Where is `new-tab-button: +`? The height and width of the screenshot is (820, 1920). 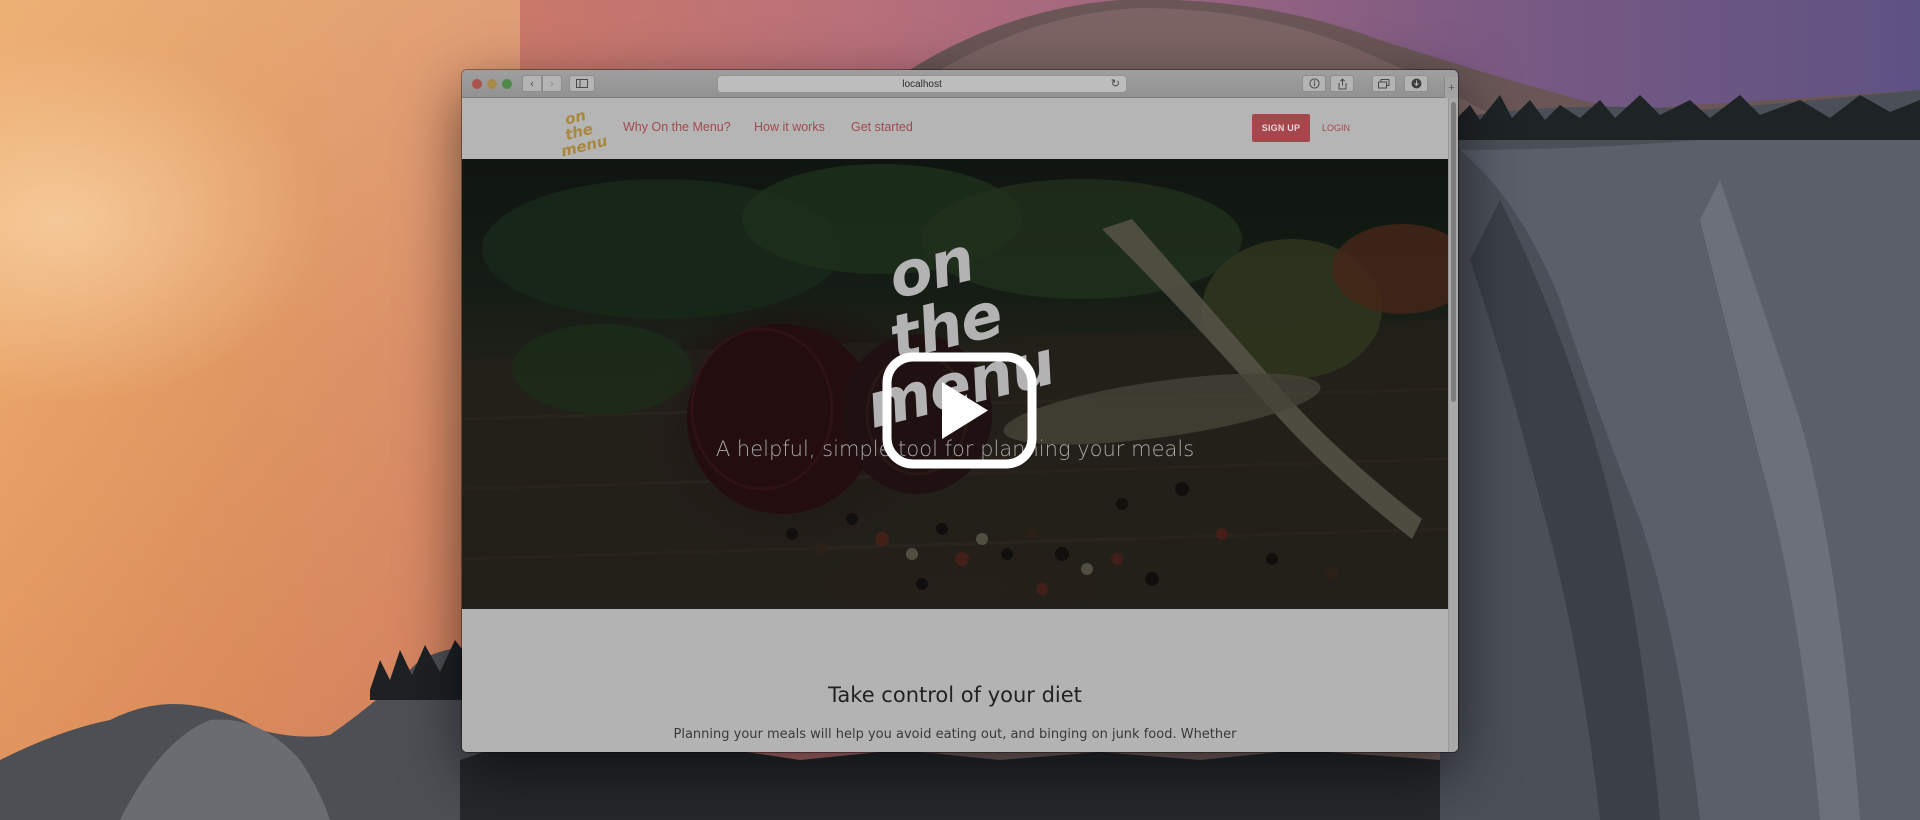 new-tab-button: + is located at coordinates (1451, 87).